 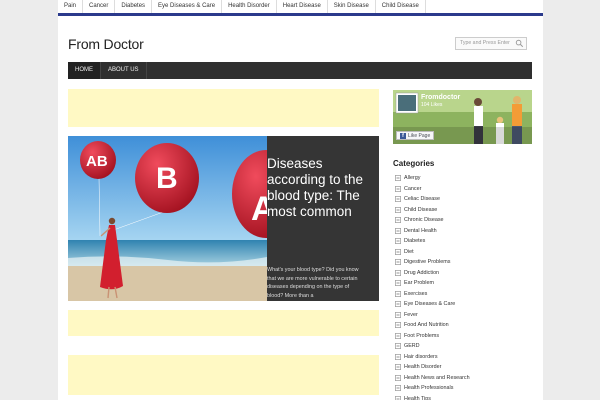 What do you see at coordinates (428, 388) in the screenshot?
I see `category-label: Health Professionals` at bounding box center [428, 388].